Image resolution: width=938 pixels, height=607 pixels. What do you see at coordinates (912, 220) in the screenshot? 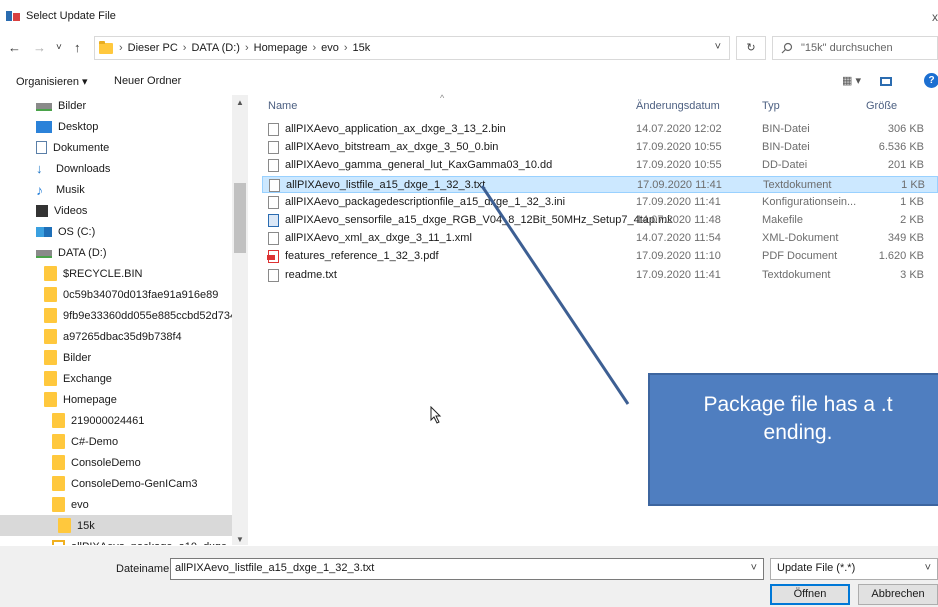
I see `file-size: 2 KB` at bounding box center [912, 220].